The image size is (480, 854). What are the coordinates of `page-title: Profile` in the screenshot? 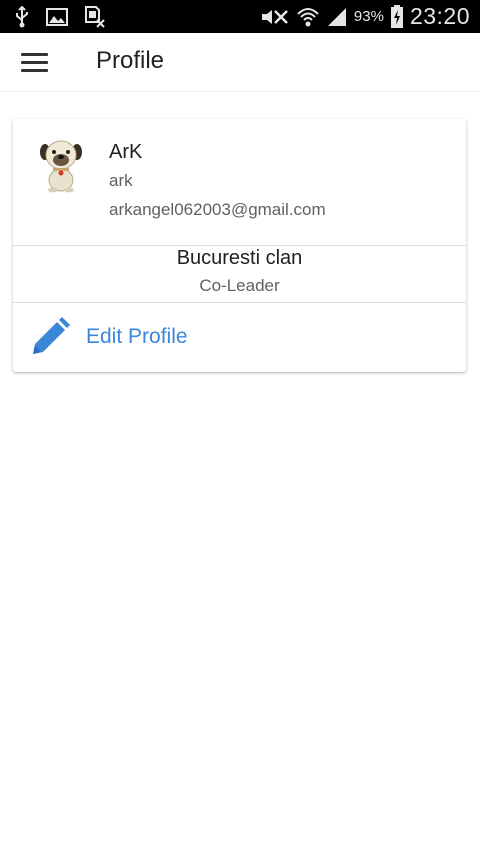 It's located at (130, 60).